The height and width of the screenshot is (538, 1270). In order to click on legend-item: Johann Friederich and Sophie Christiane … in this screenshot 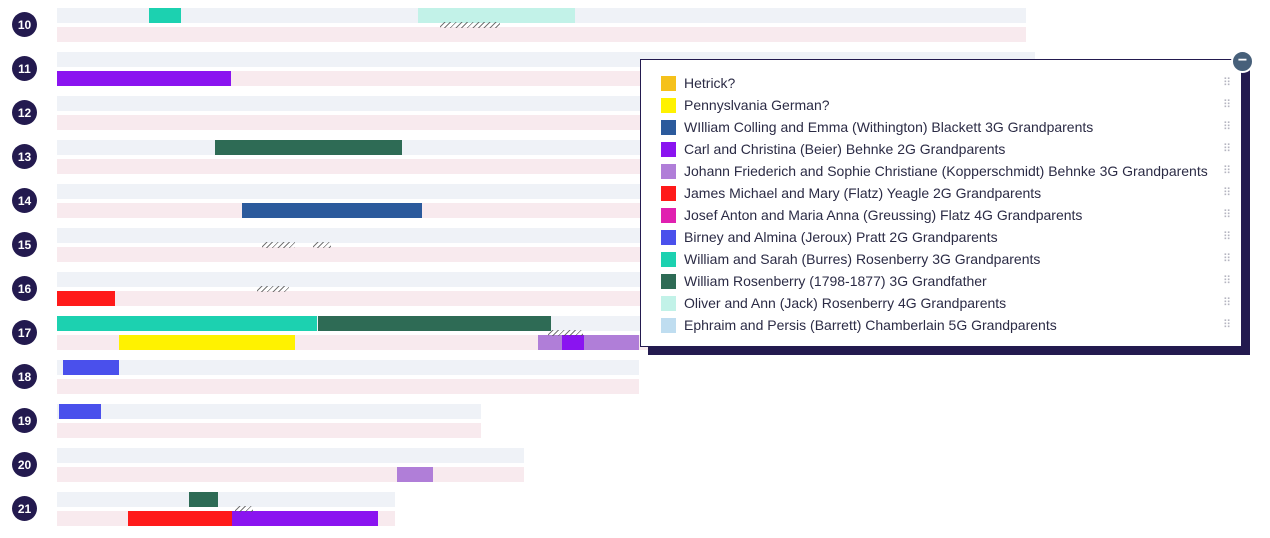, I will do `click(934, 171)`.